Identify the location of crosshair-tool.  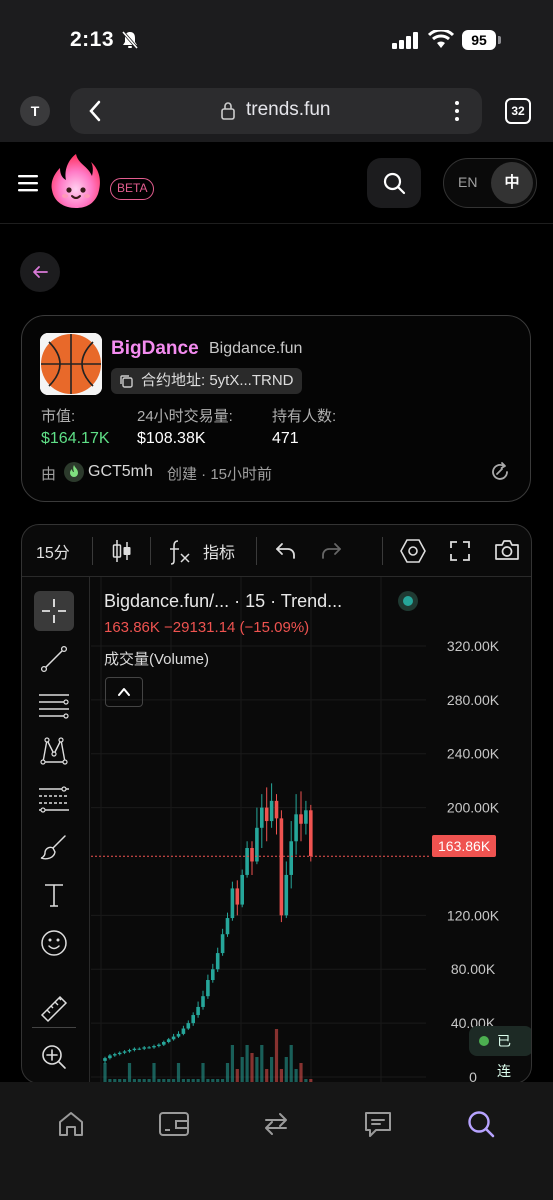
(54, 611).